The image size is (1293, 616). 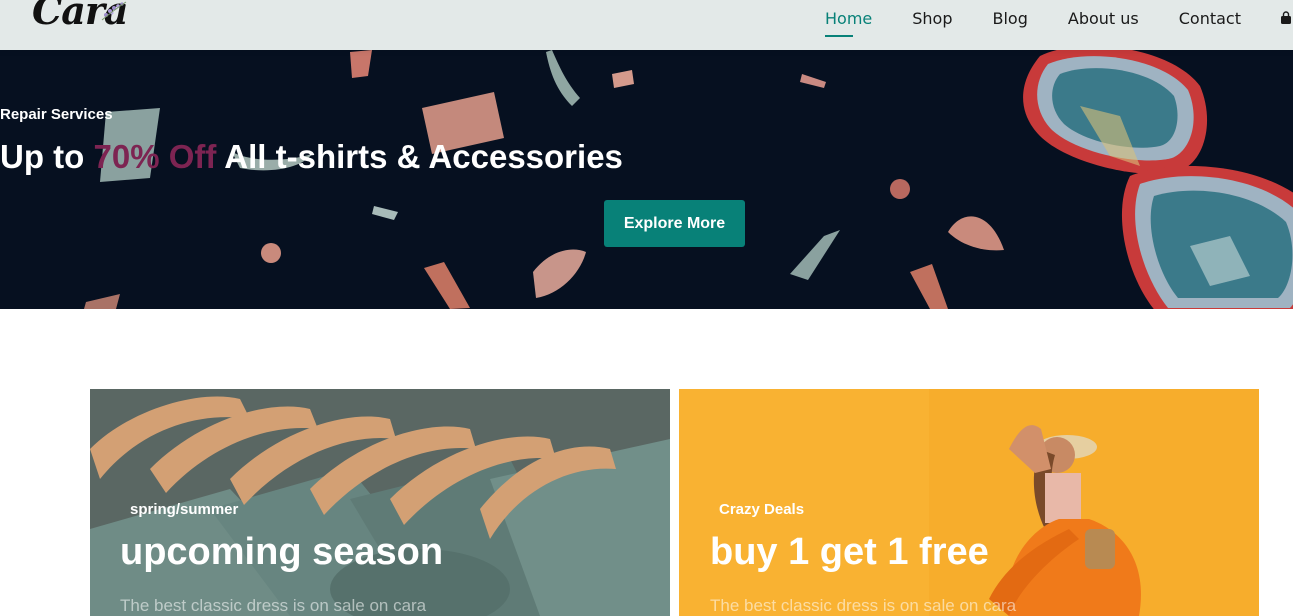 I want to click on site-header: Cara Home Shop Blog About us Contact, so click(x=646, y=25).